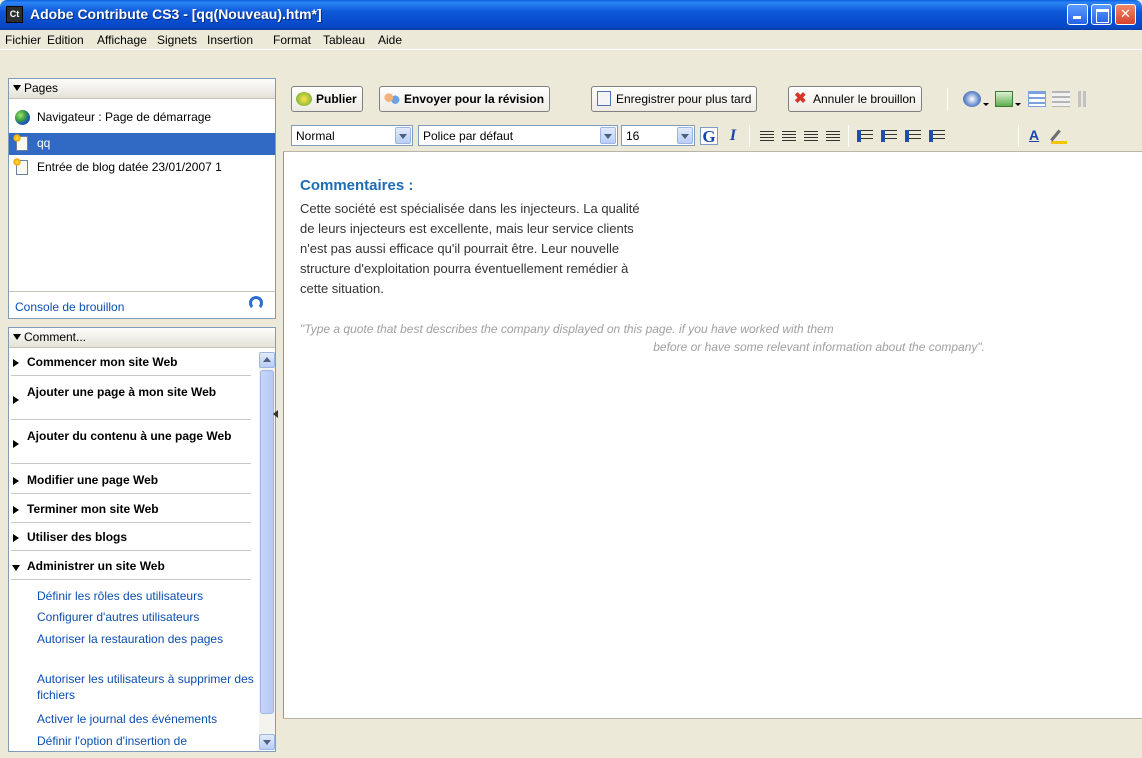  What do you see at coordinates (267, 360) in the screenshot?
I see `scroll-up-arrow-icon` at bounding box center [267, 360].